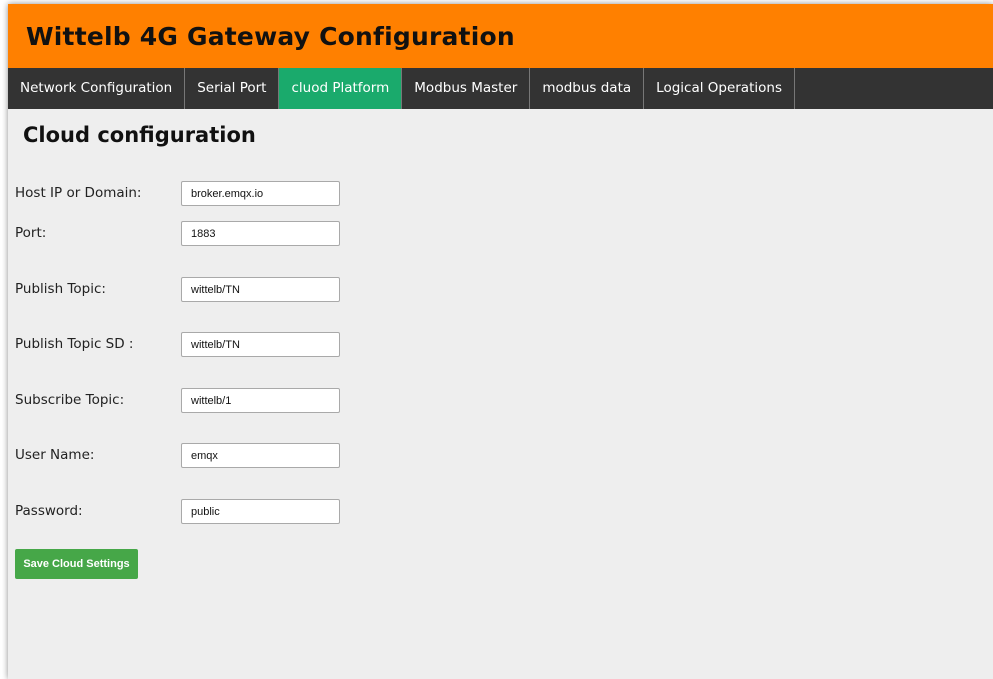  Describe the element at coordinates (260, 455) in the screenshot. I see `user-name-input` at that location.